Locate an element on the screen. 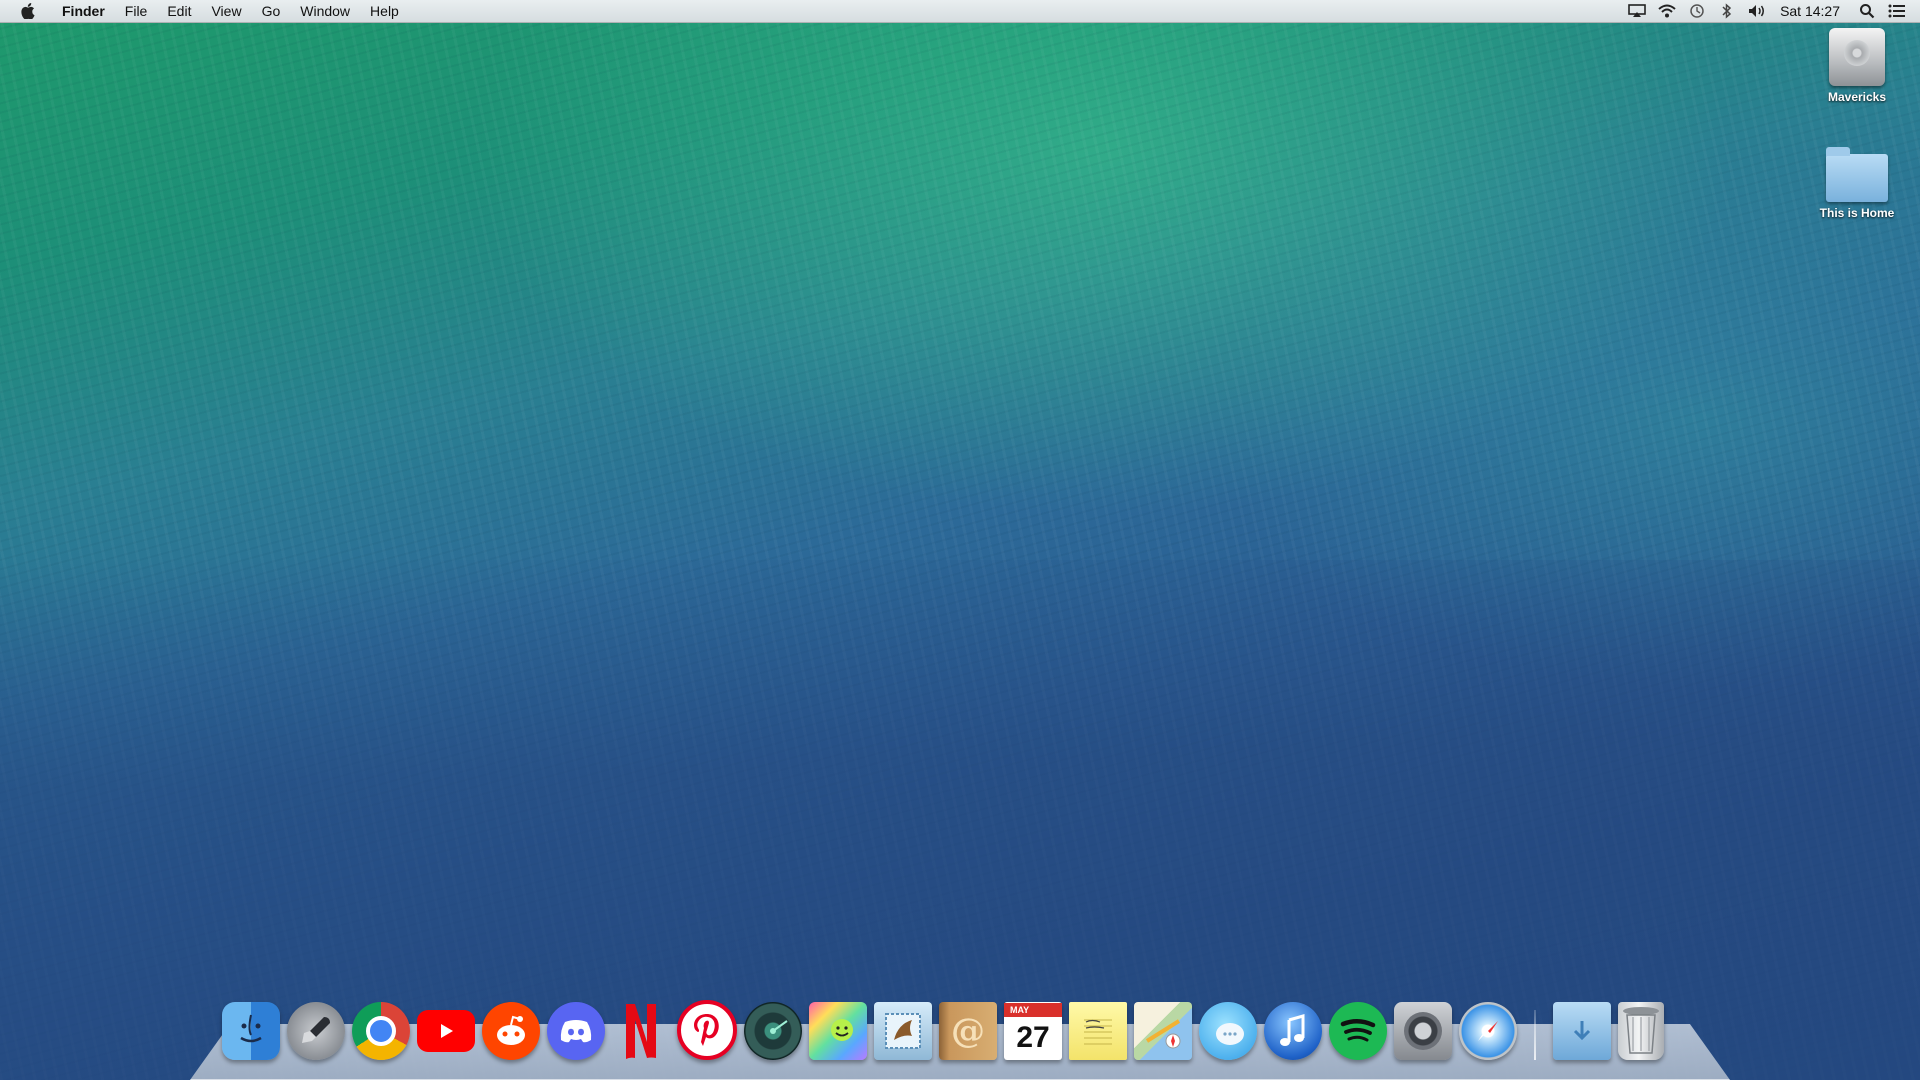  downloads-icon is located at coordinates (1582, 1031).